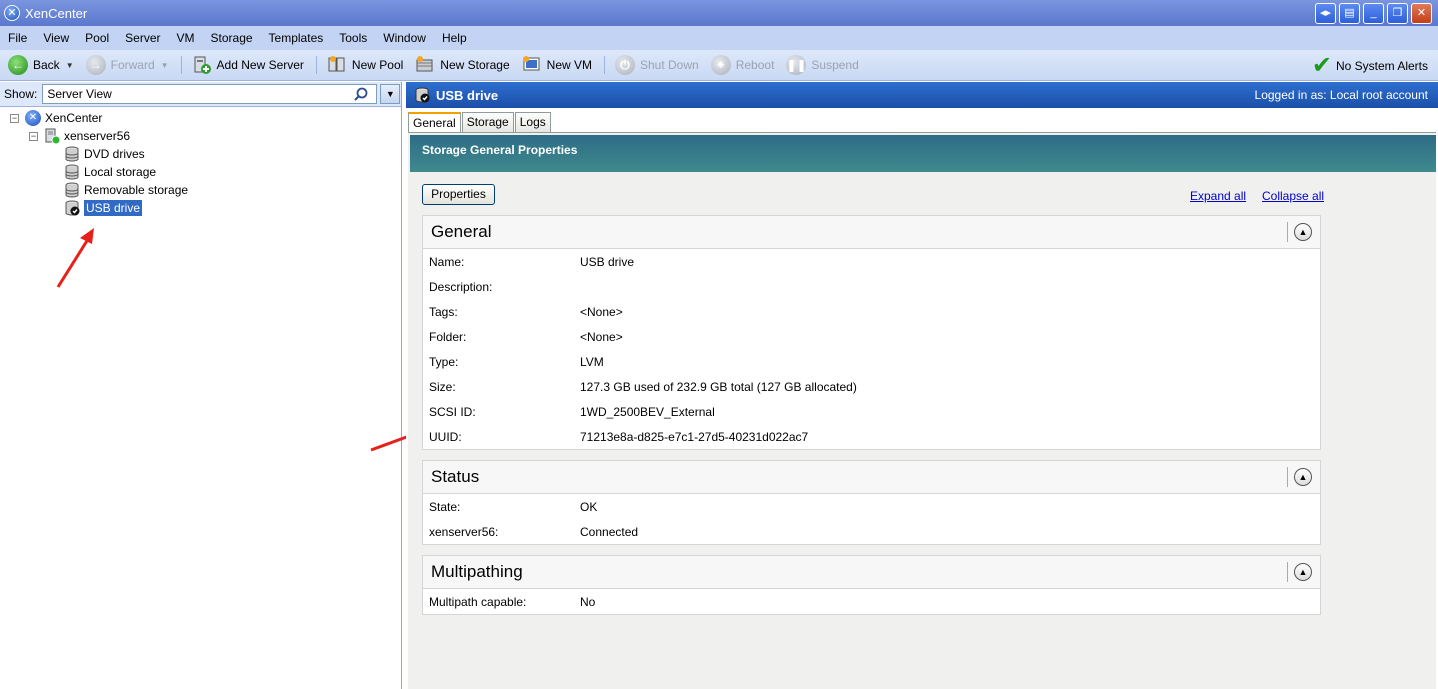 This screenshot has height=689, width=1438. Describe the element at coordinates (1325, 13) in the screenshot. I see `undock-icon: ◂▸` at that location.